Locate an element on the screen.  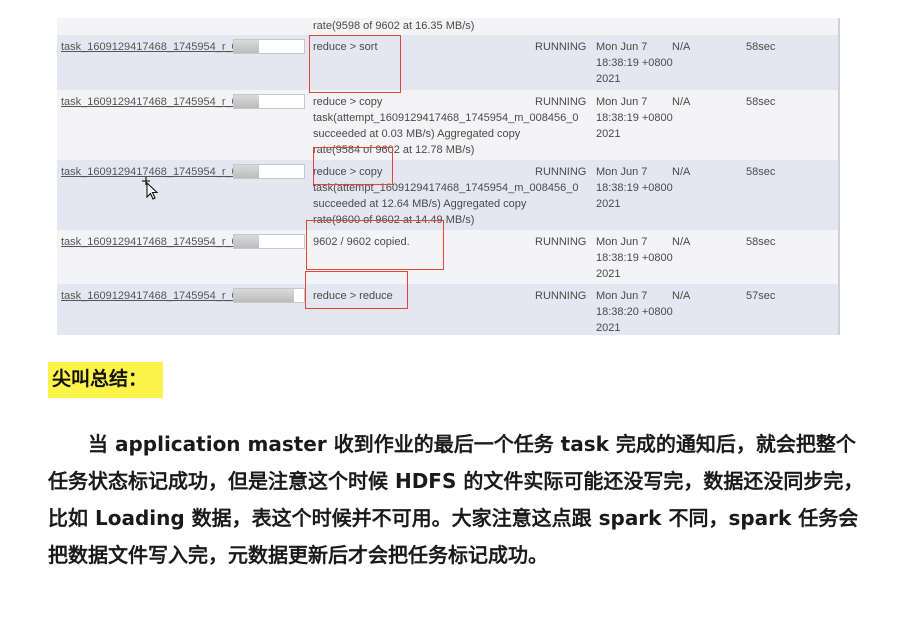
start-time: Mon Jun 7 18:38:20 +0800 2021 is located at coordinates (634, 311).